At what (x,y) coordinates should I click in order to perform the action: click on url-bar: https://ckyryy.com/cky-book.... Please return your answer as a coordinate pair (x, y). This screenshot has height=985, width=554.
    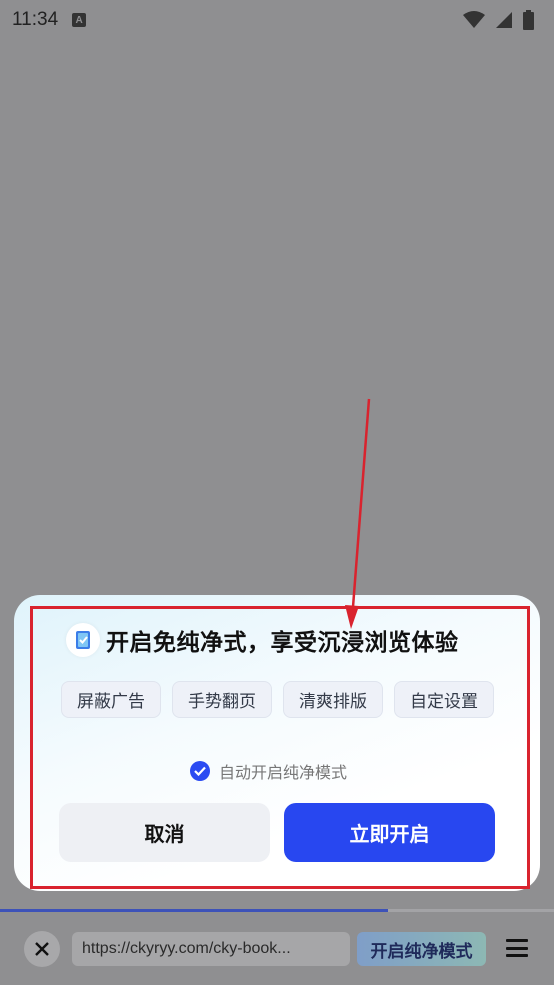
    Looking at the image, I should click on (211, 949).